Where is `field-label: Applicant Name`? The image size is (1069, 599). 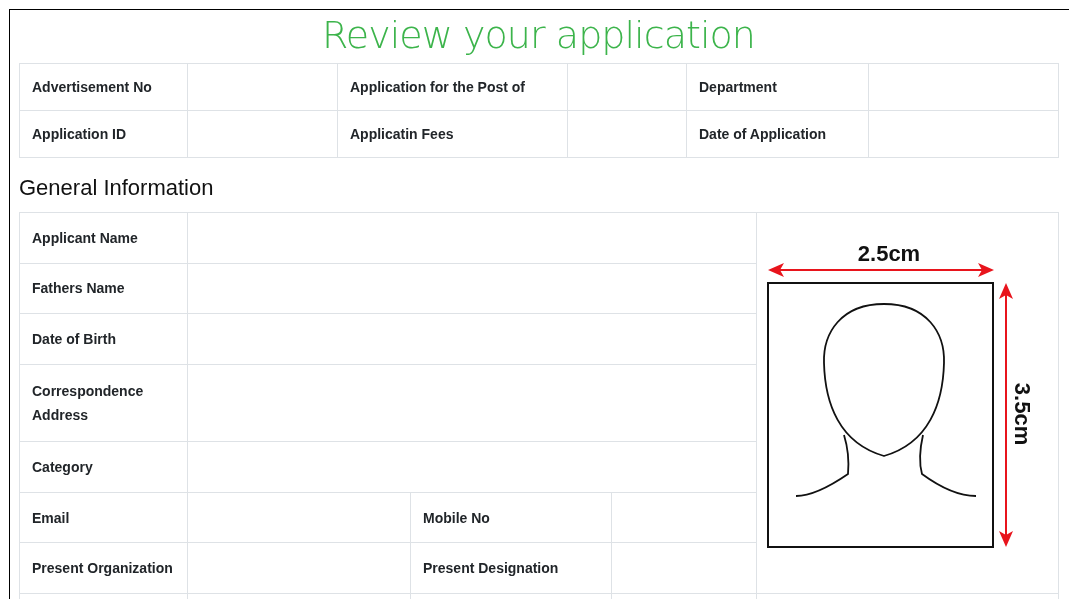
field-label: Applicant Name is located at coordinates (103, 238).